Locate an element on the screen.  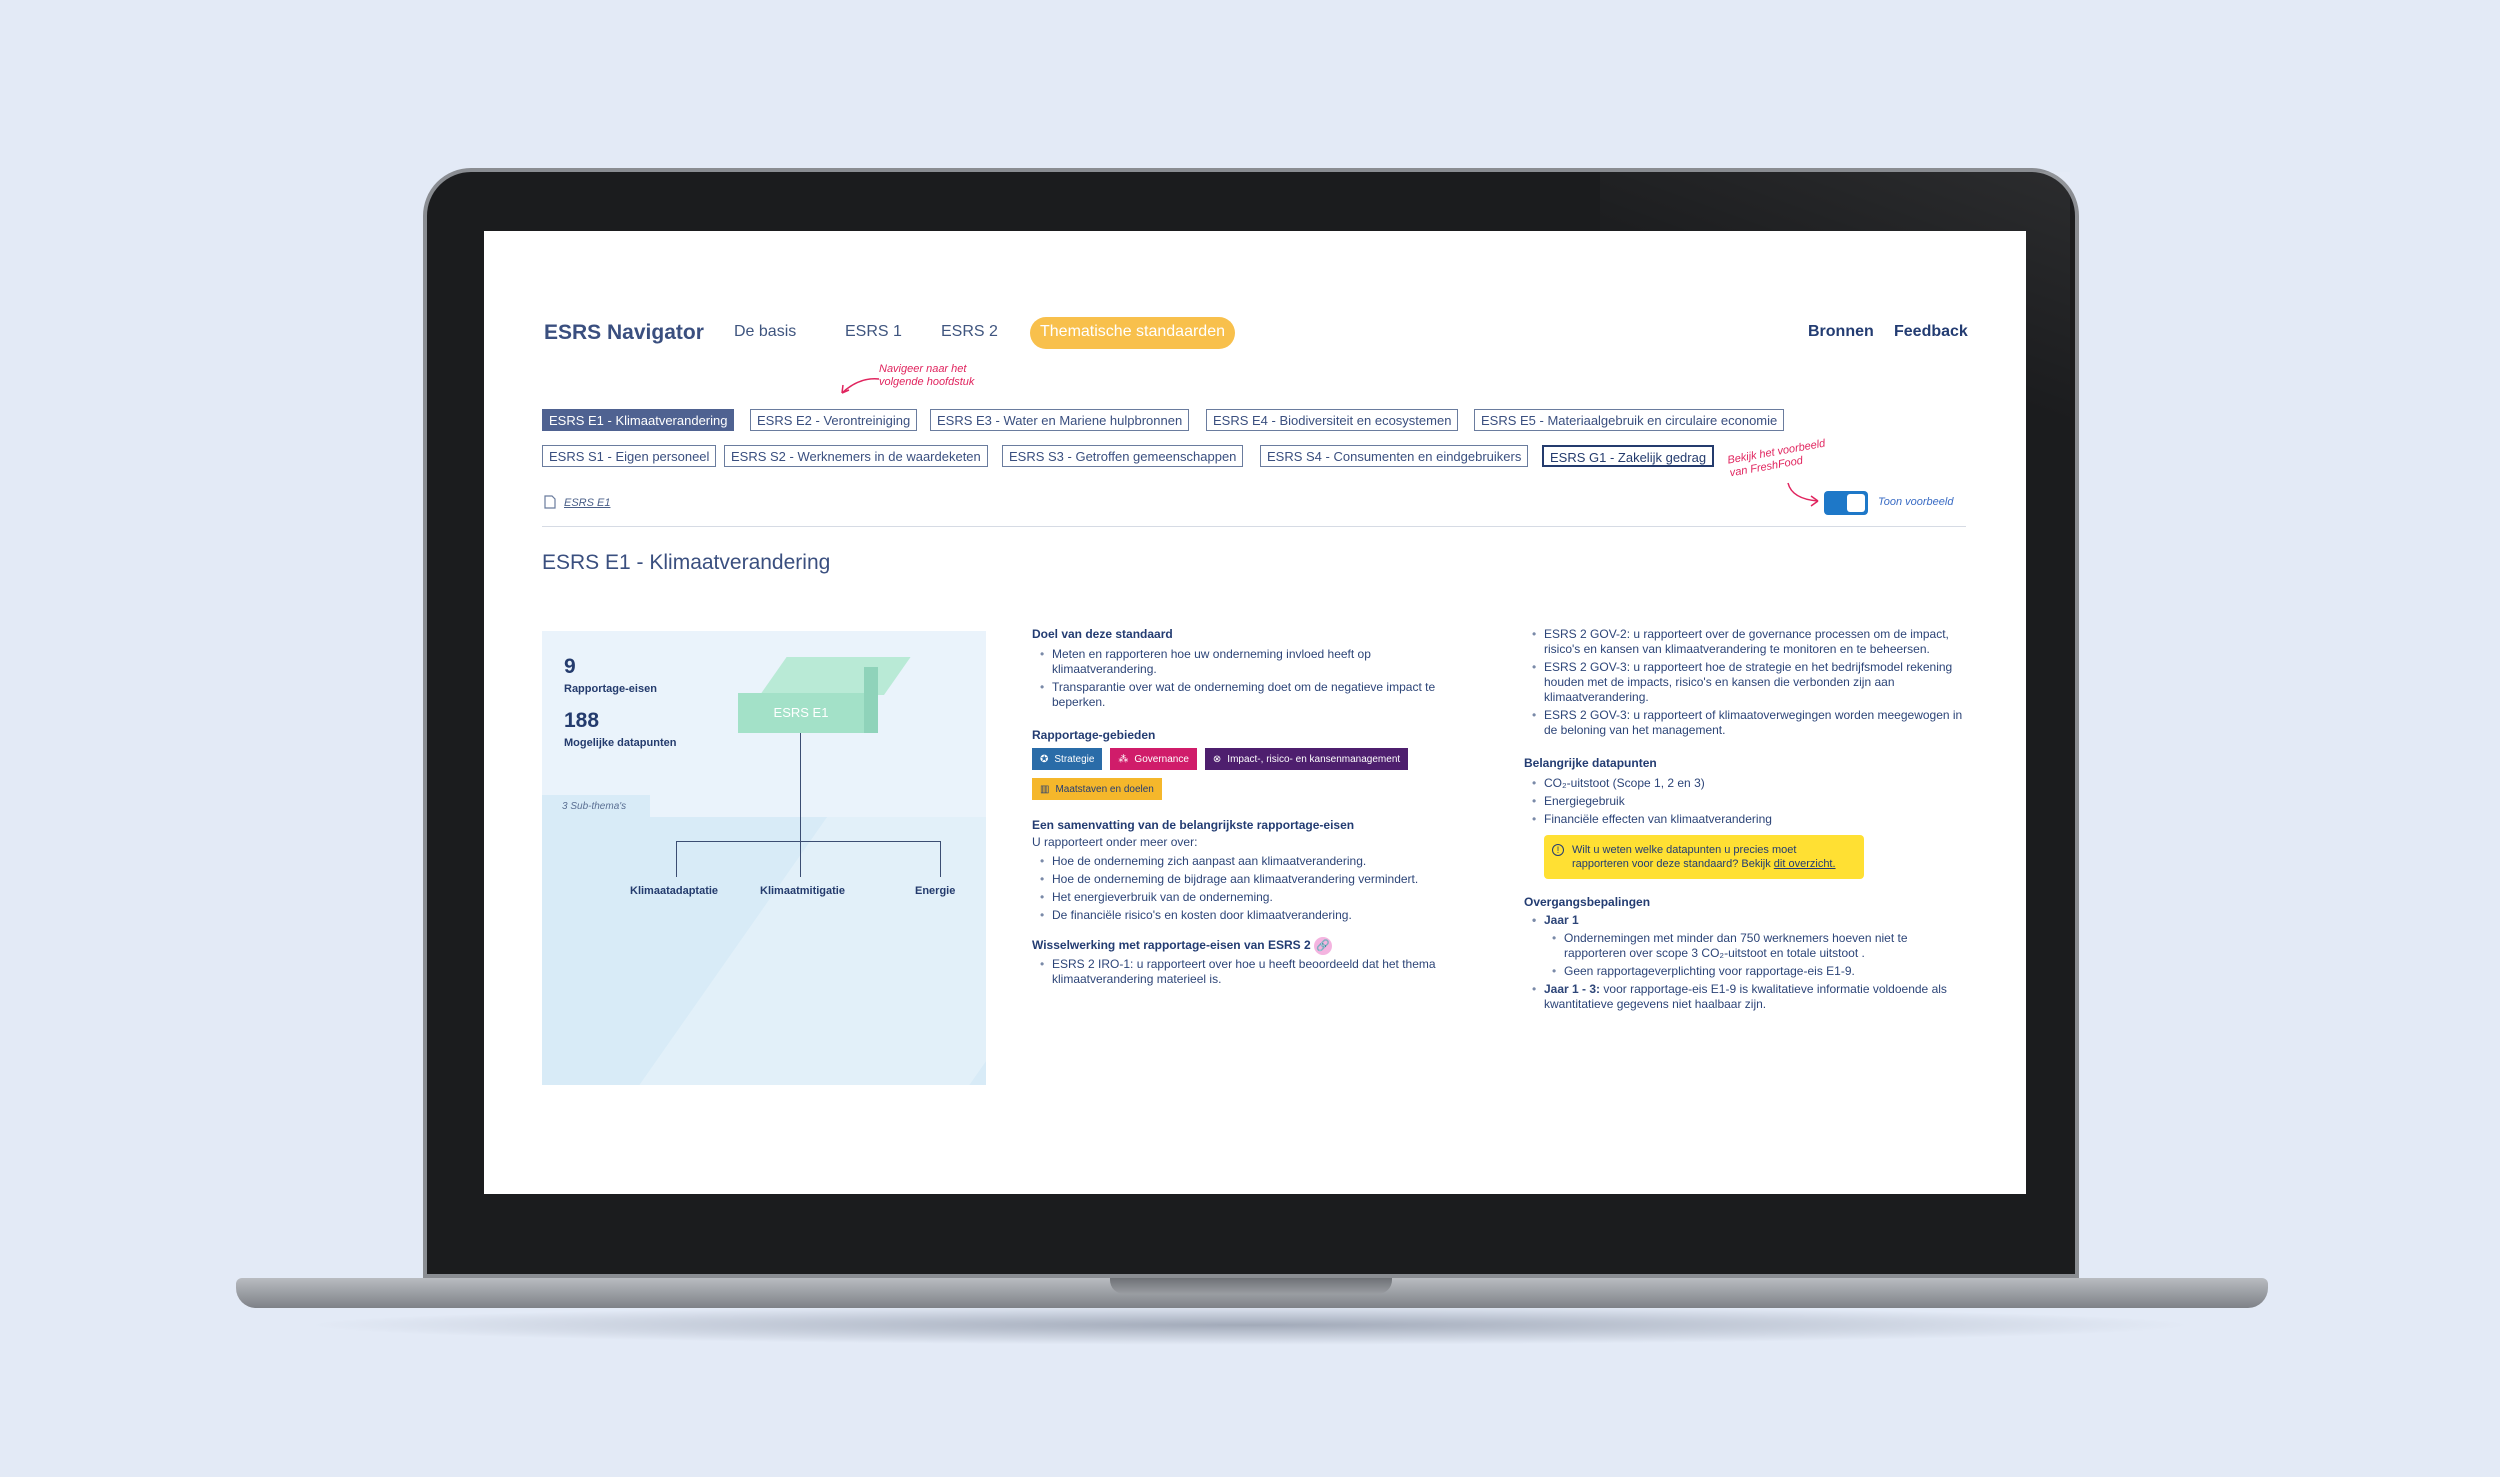
tag-label: Maatstaven en doelen is located at coordinates (1104, 789).